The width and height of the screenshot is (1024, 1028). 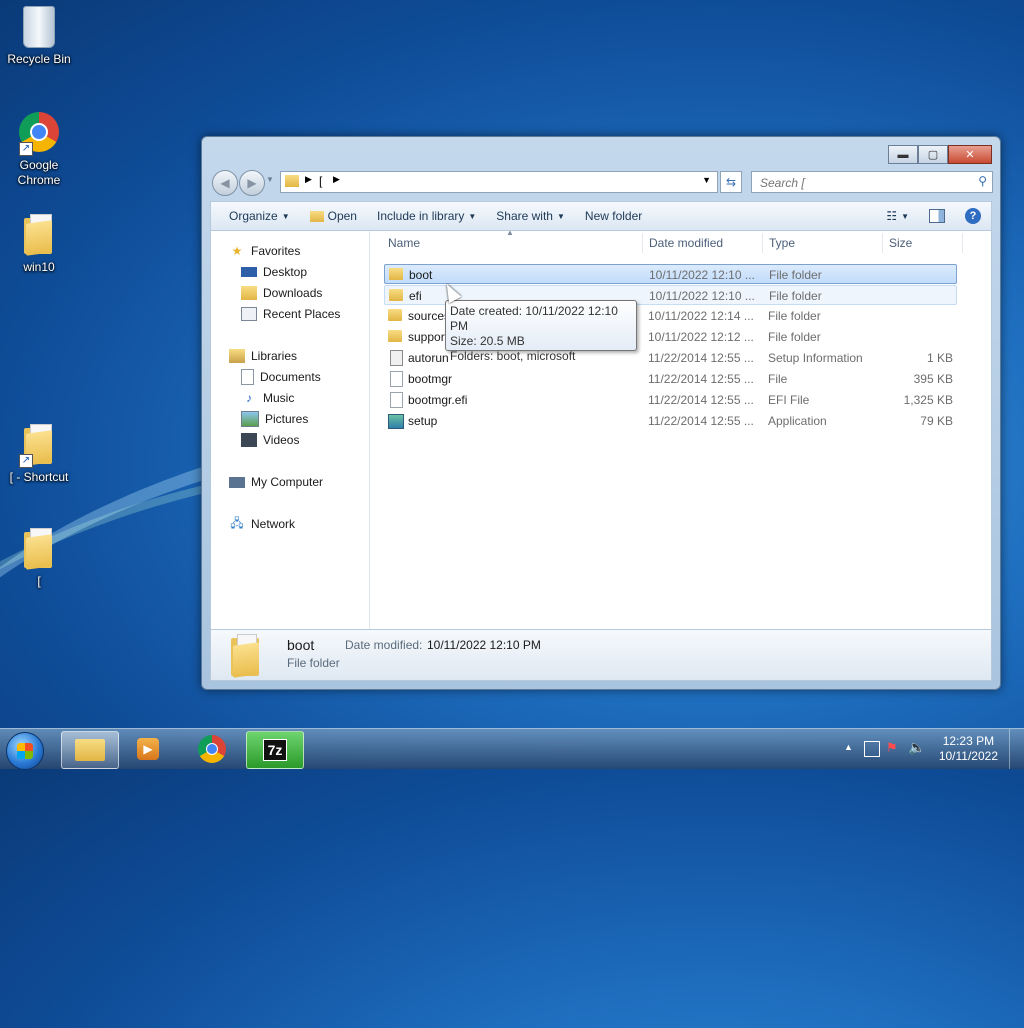 I want to click on show-hidden-icons-button: ▲, so click(x=848, y=747).